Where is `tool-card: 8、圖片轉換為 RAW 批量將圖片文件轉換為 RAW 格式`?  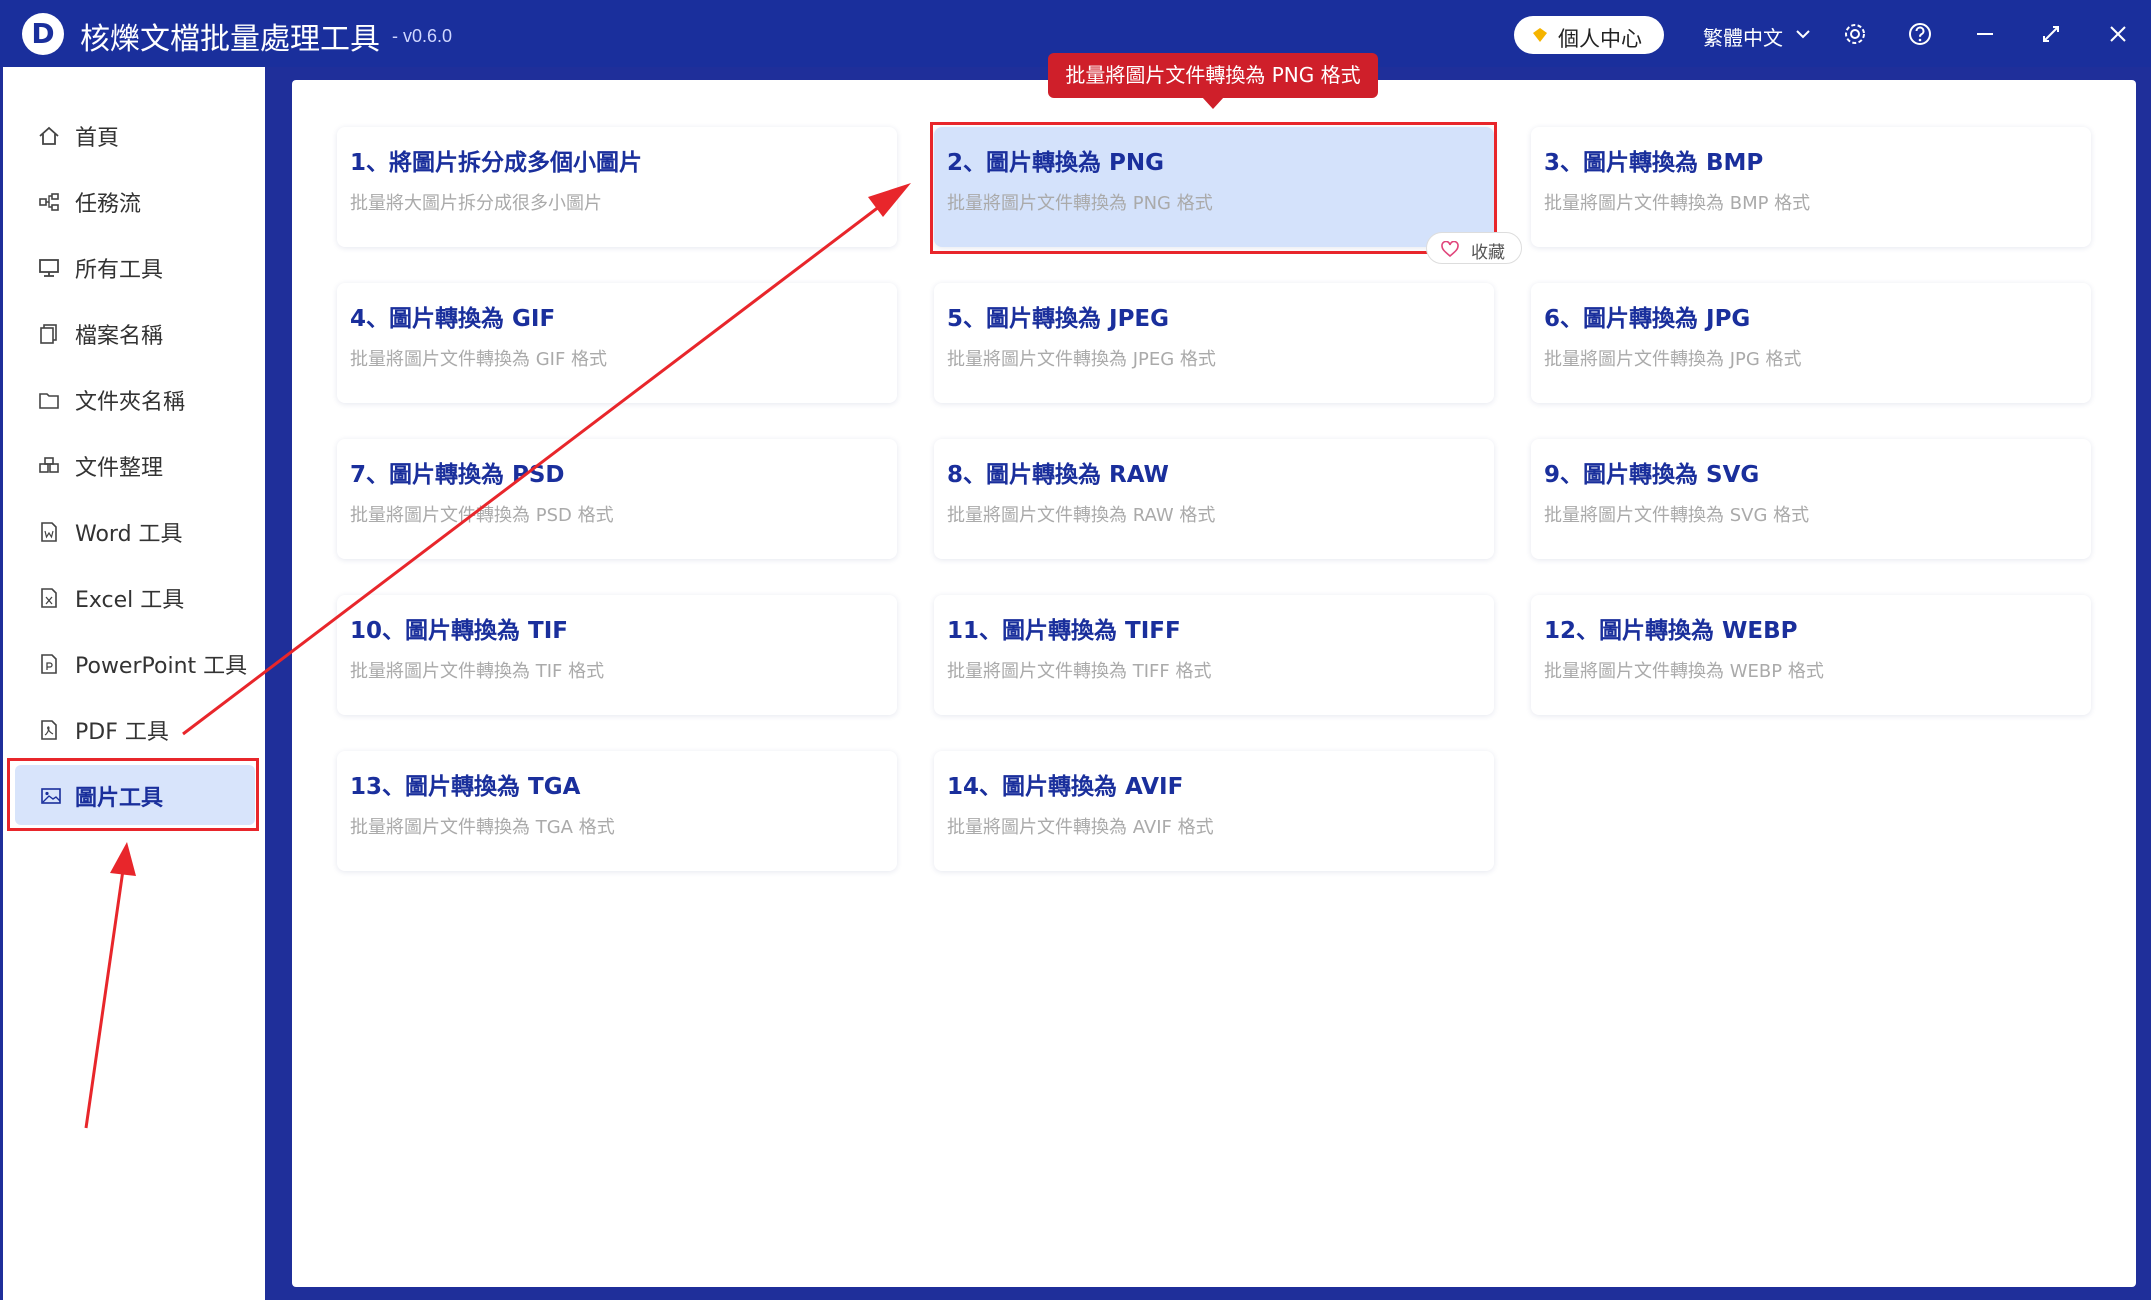
tool-card: 8、圖片轉換為 RAW 批量將圖片文件轉換為 RAW 格式 is located at coordinates (1214, 499).